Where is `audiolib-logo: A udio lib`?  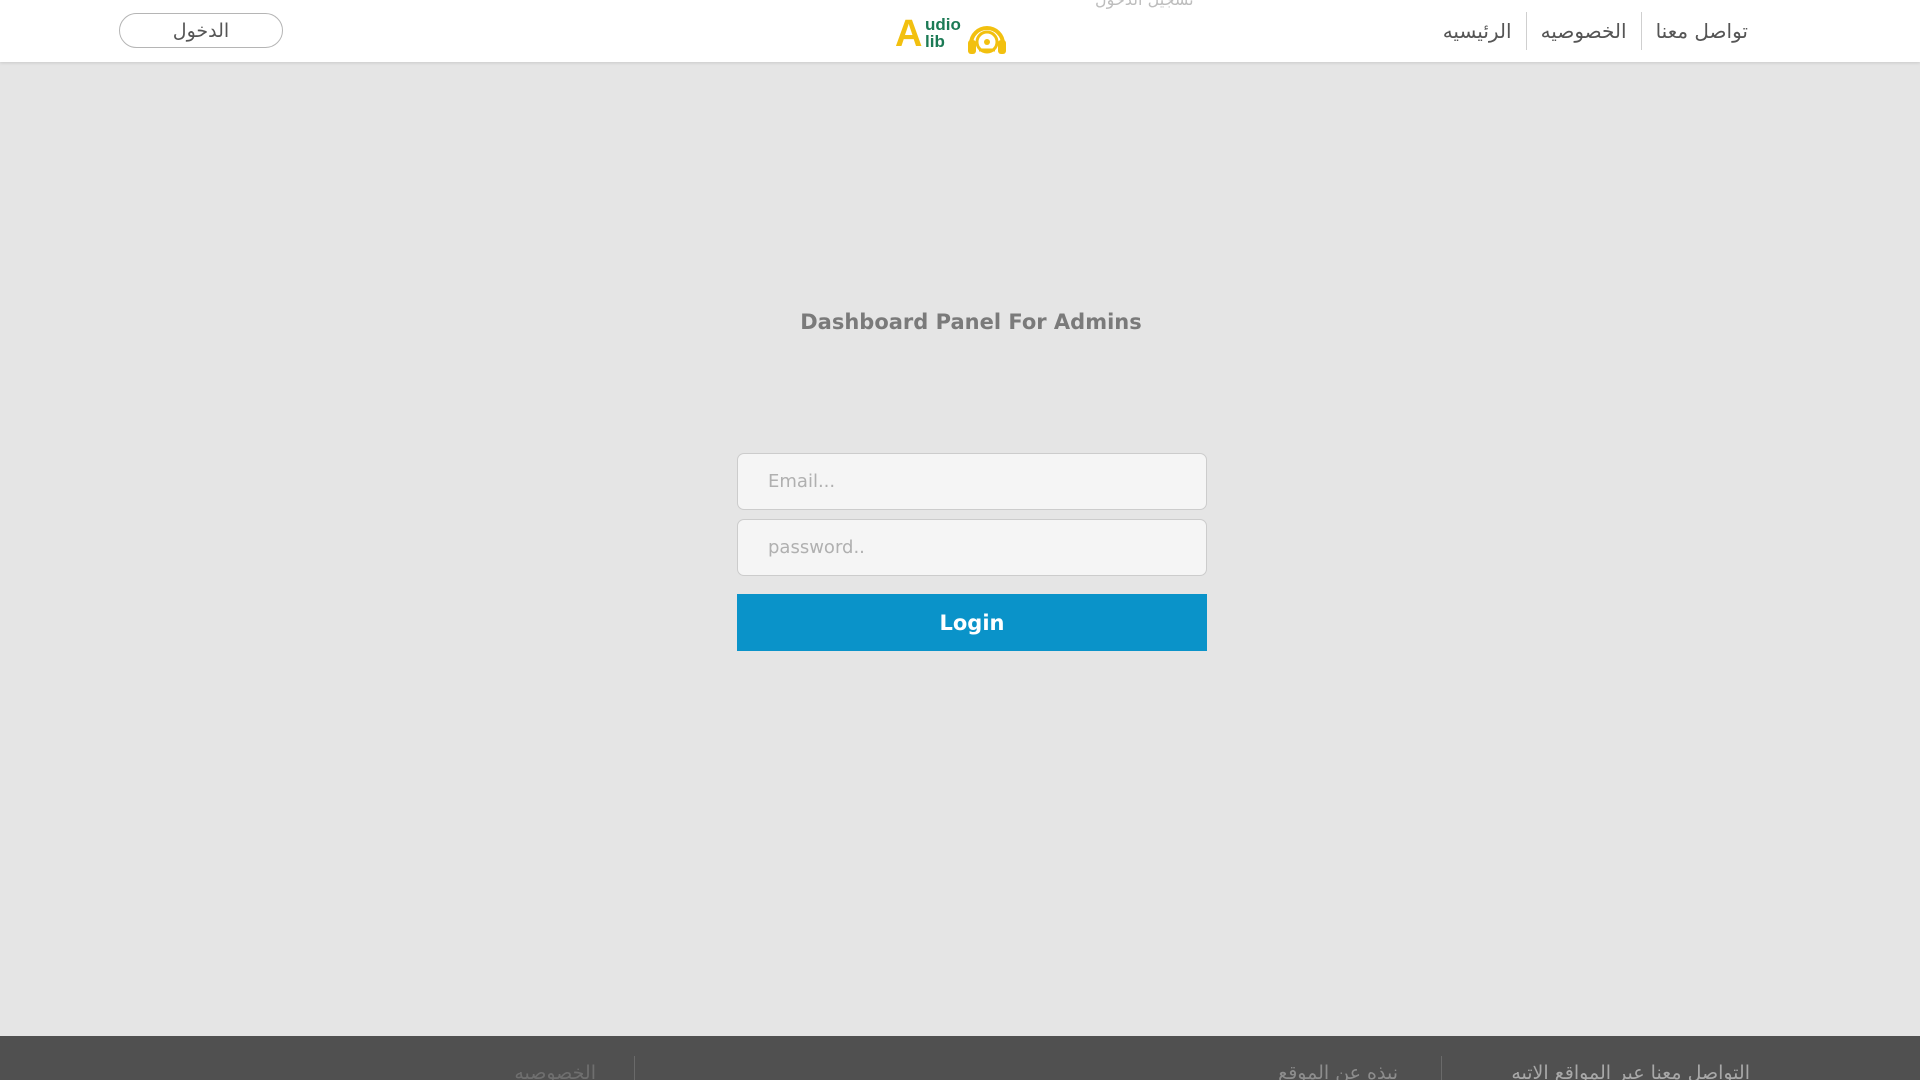 audiolib-logo: A udio lib is located at coordinates (955, 35).